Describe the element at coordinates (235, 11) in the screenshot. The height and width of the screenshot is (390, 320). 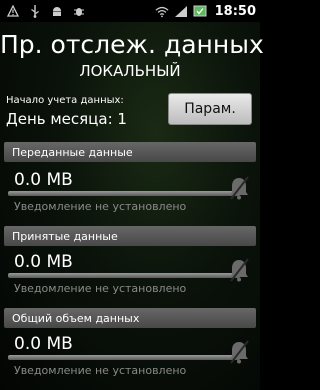
I see `clock: 18:50` at that location.